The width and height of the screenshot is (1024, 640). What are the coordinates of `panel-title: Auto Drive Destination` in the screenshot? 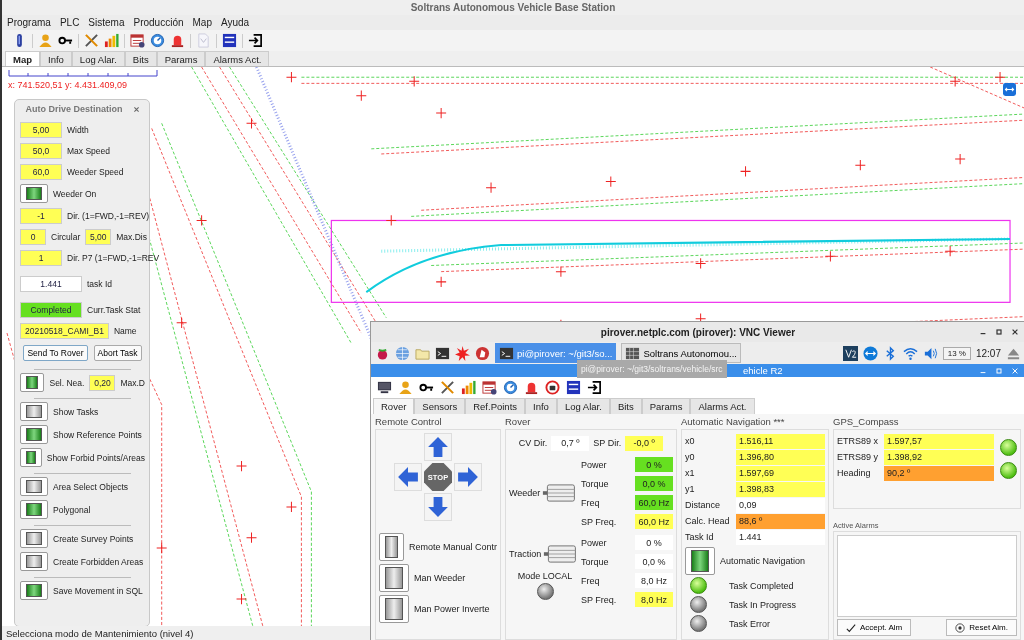 It's located at (74, 109).